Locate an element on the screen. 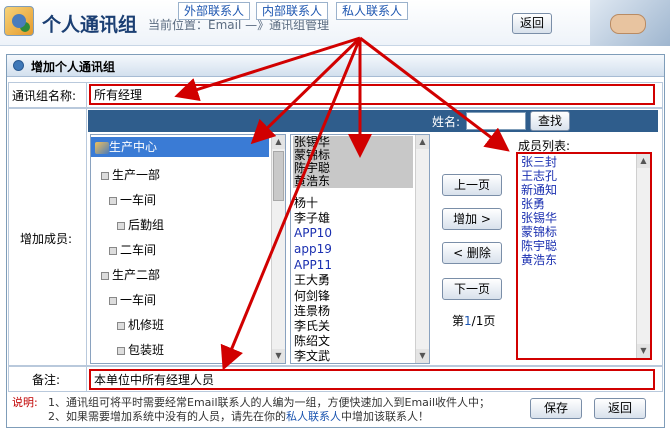 The image size is (670, 434). private-contacts-link: 私人联系人 is located at coordinates (313, 416).